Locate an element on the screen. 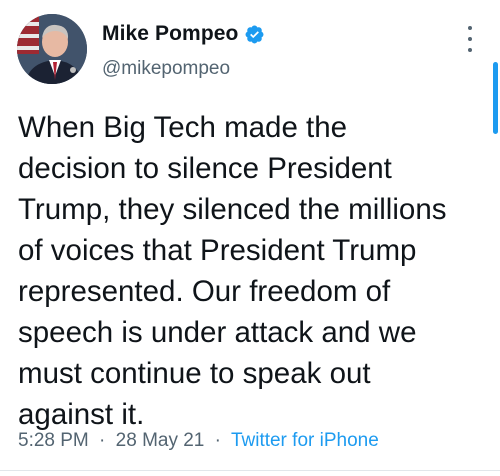 The width and height of the screenshot is (500, 476). tweet-text-line: must continue to speak out is located at coordinates (194, 373).